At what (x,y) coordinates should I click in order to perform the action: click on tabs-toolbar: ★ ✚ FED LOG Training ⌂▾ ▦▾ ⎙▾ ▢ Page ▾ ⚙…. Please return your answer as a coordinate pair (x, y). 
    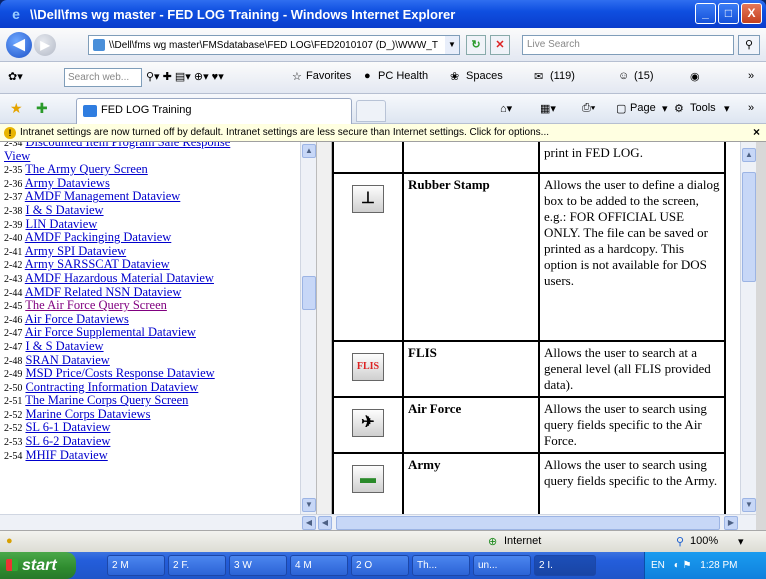
    Looking at the image, I should click on (383, 109).